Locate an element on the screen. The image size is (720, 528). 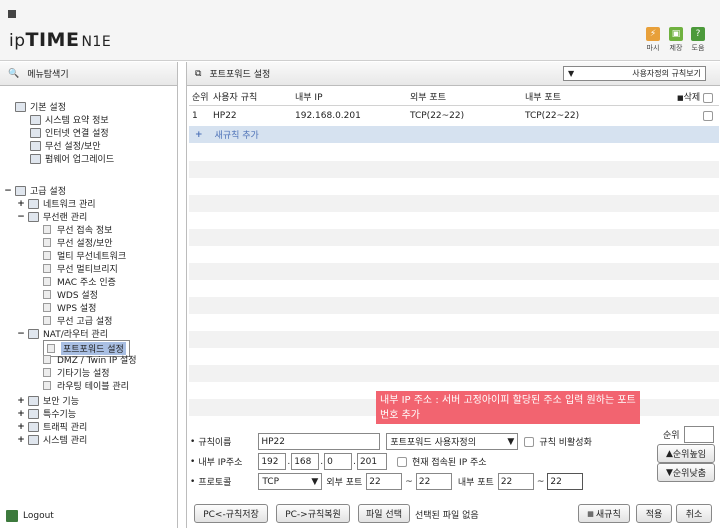
header: ipTIME N1E ⚡ 마시 ▣ 제장 ? 도움 is located at coordinates (360, 30).